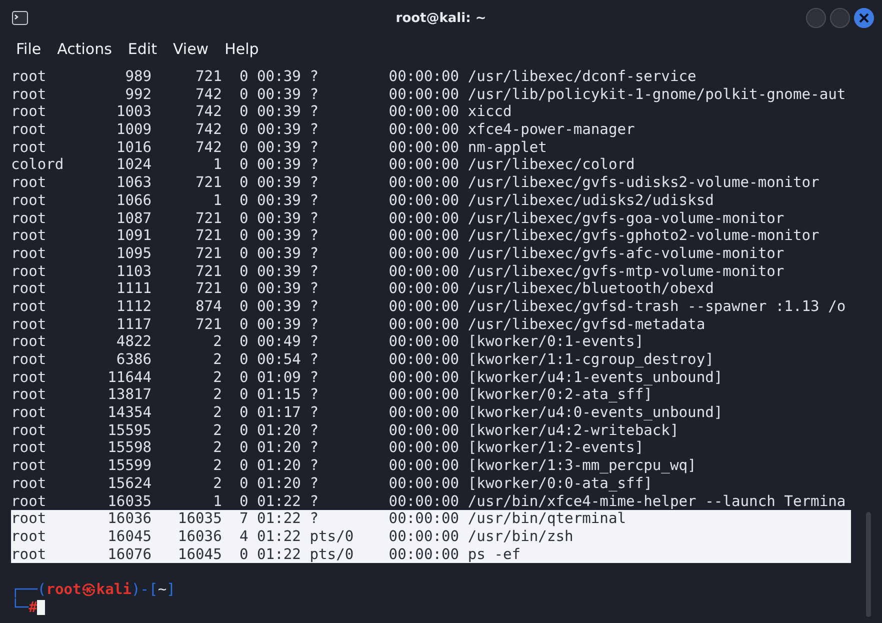  What do you see at coordinates (332, 483) in the screenshot?
I see `terminal-line: root 15624 2 0 01:20 ? 00:00:00 [kworker/0:0-ata_sff]` at bounding box center [332, 483].